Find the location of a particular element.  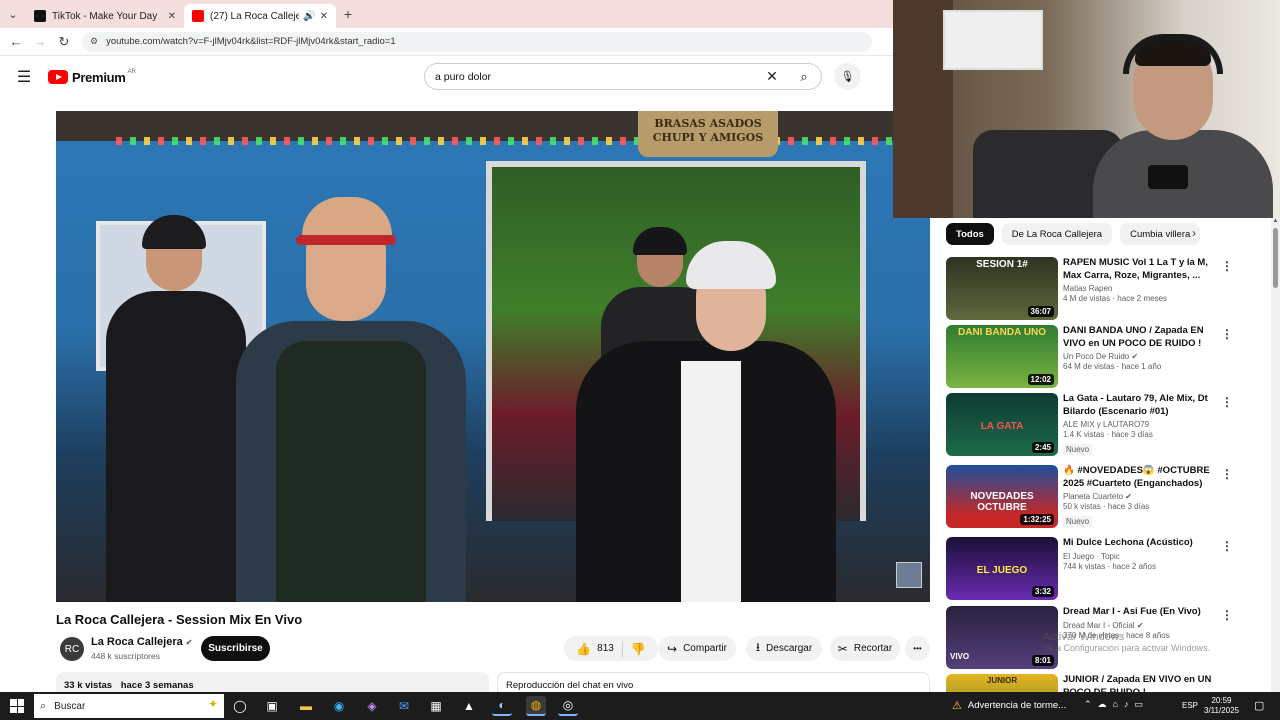

channel-name: Planeta Cuarteto ✔ is located at coordinates (1138, 496).